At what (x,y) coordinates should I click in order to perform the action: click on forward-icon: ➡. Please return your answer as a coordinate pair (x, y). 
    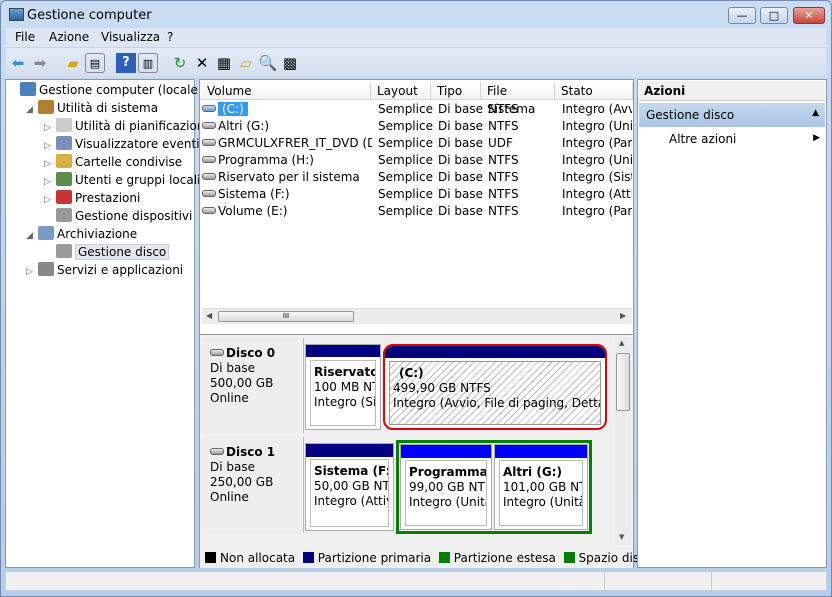
    Looking at the image, I should click on (40, 63).